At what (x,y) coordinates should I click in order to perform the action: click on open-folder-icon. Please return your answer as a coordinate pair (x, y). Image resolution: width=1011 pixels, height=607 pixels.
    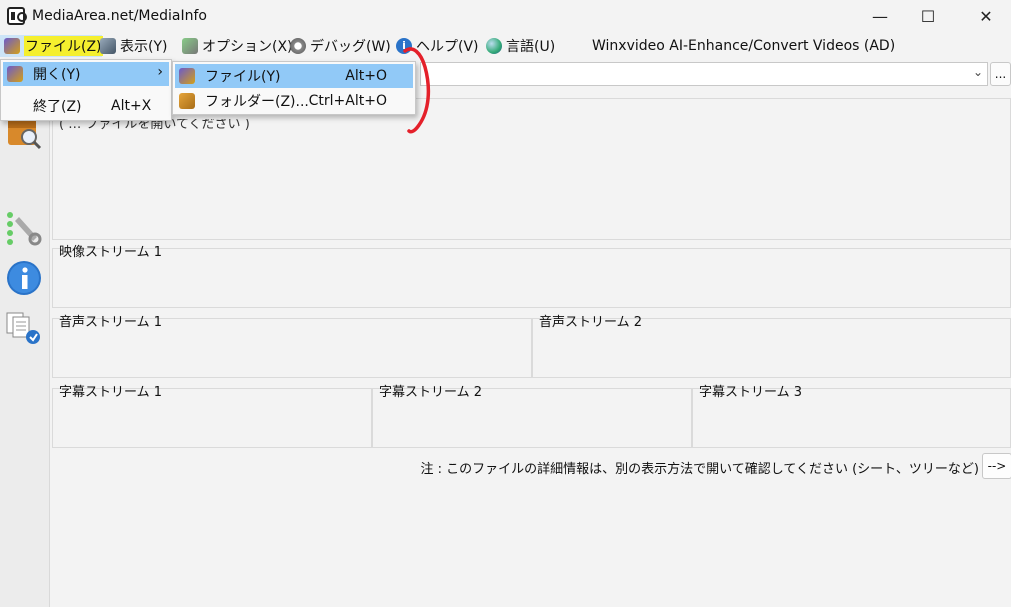
    Looking at the image, I should click on (187, 101).